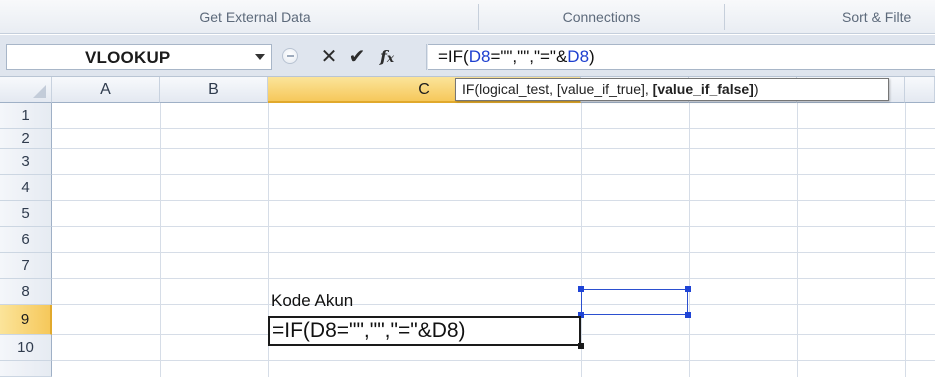 The image size is (935, 377). What do you see at coordinates (724, 17) in the screenshot?
I see `ribbon-separator` at bounding box center [724, 17].